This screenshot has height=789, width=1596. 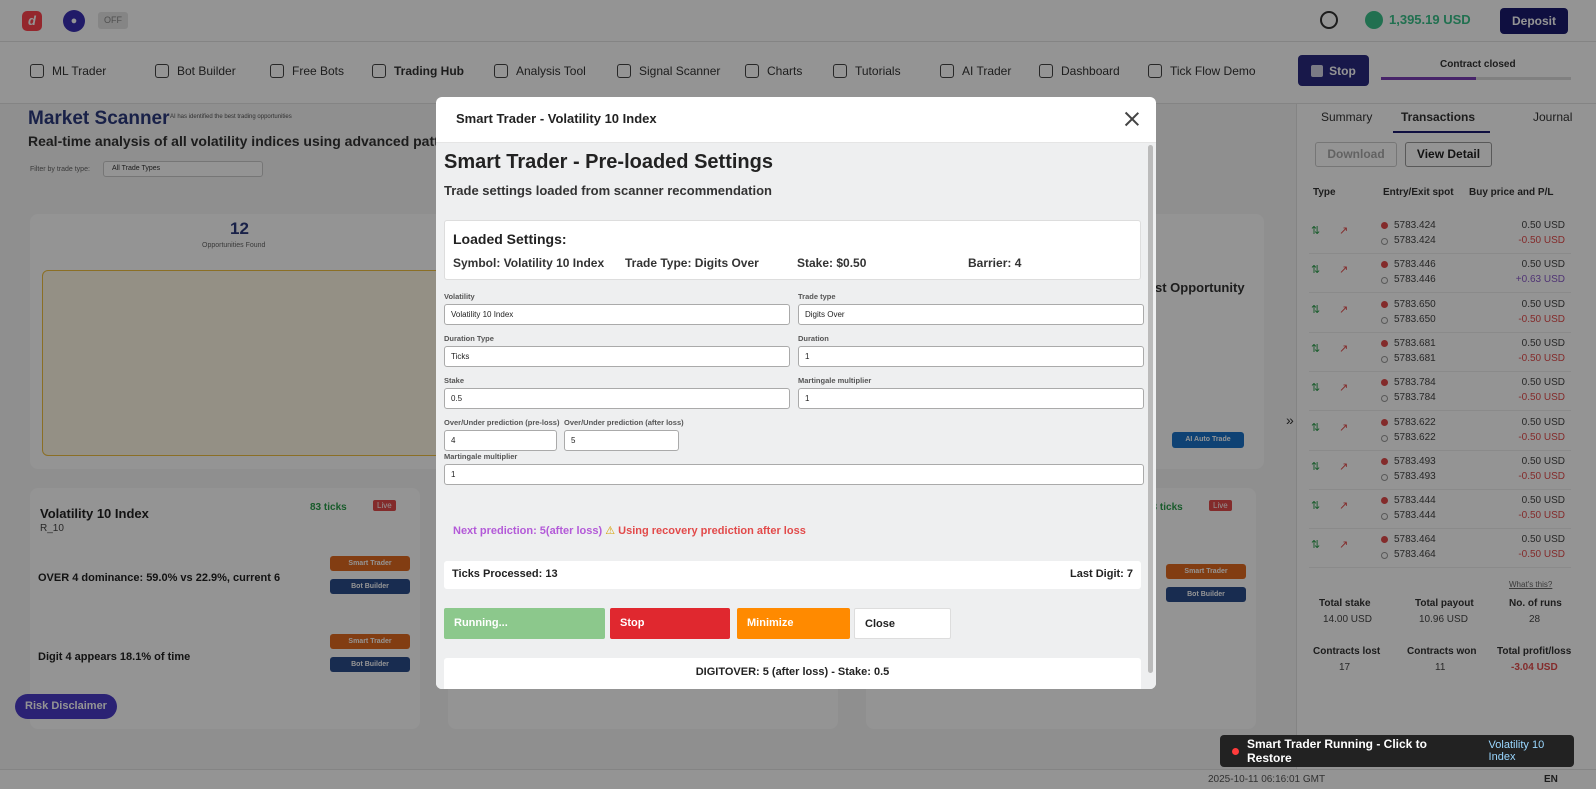 What do you see at coordinates (792, 673) in the screenshot?
I see `contract-status-line: DIGITOVER: 5 (after loss) - Stake: 0.5` at bounding box center [792, 673].